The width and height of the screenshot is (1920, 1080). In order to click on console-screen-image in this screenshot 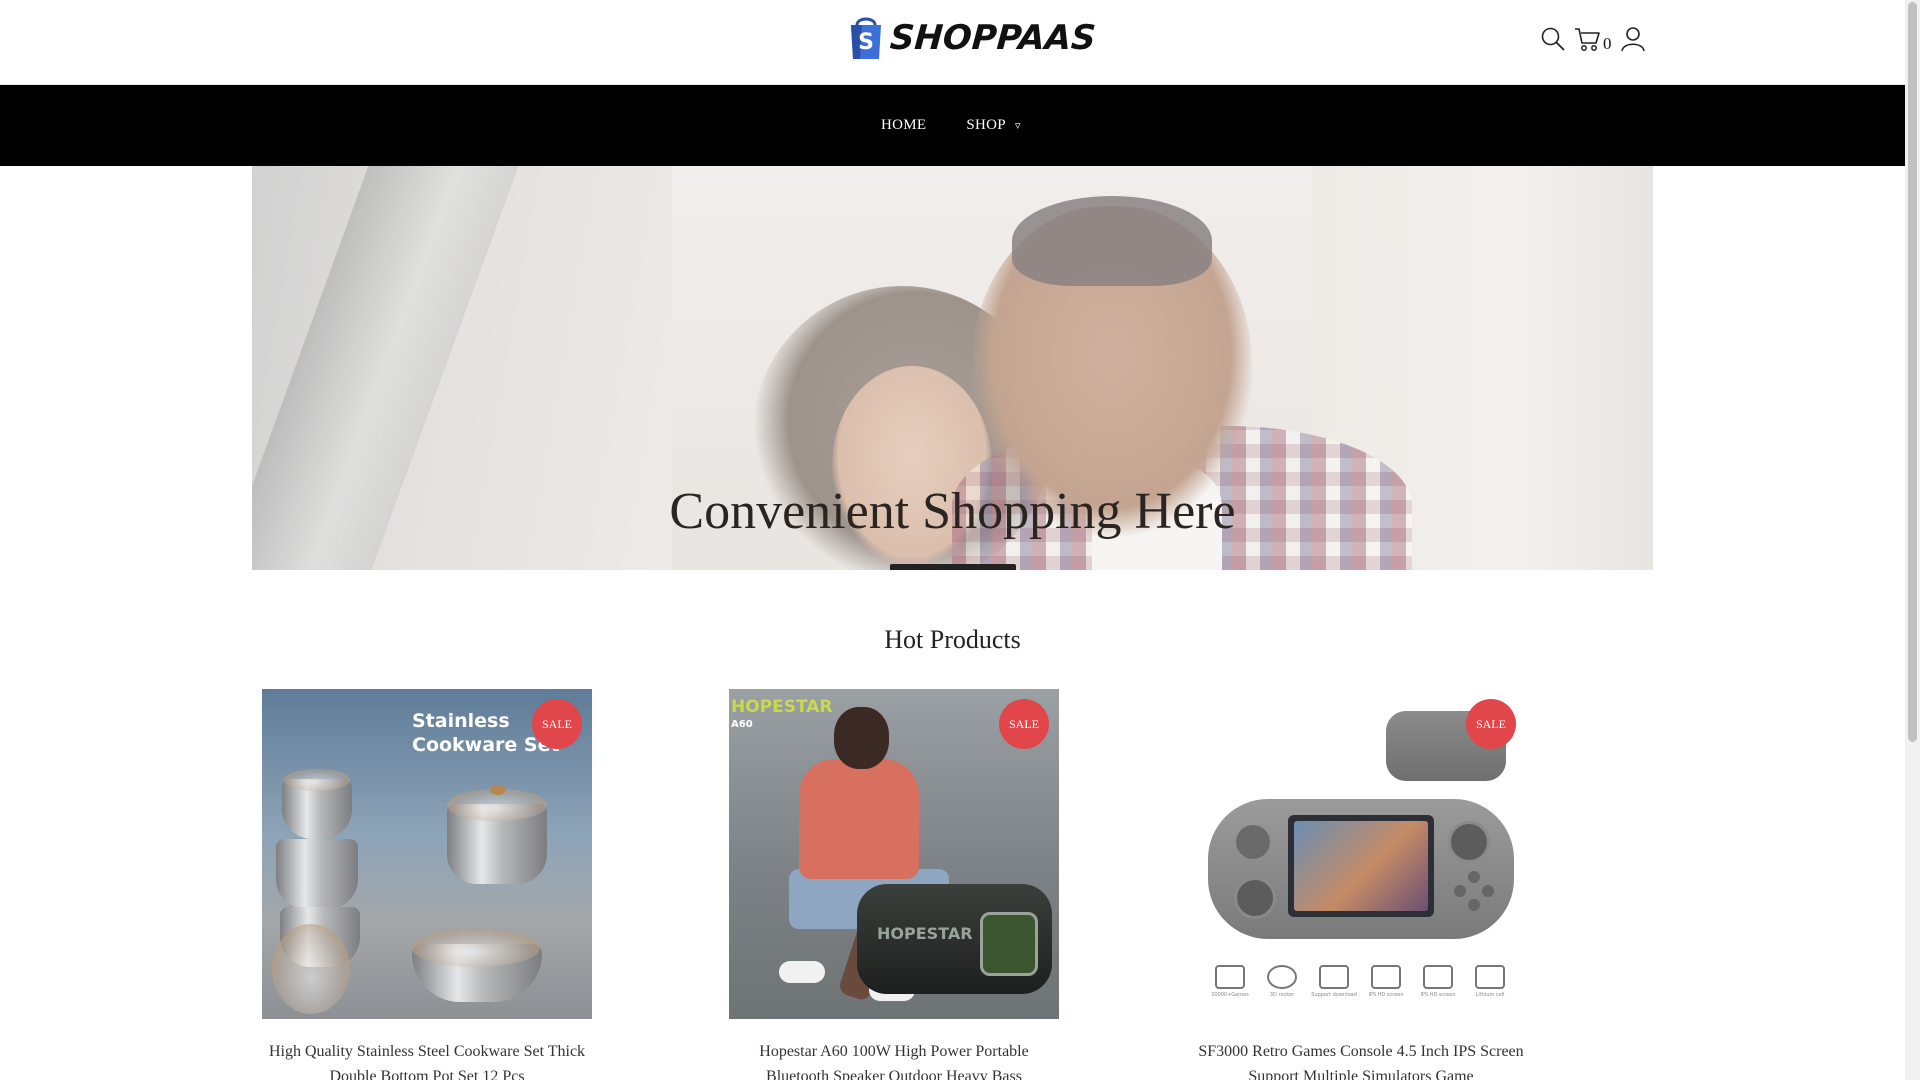, I will do `click(1361, 866)`.